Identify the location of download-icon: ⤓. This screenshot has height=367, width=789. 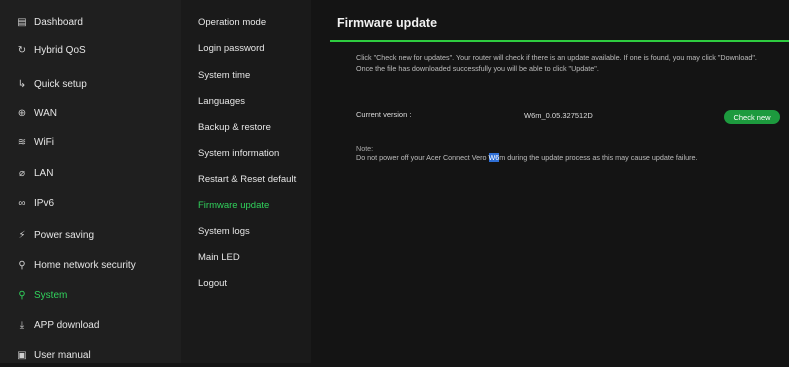
(22, 325).